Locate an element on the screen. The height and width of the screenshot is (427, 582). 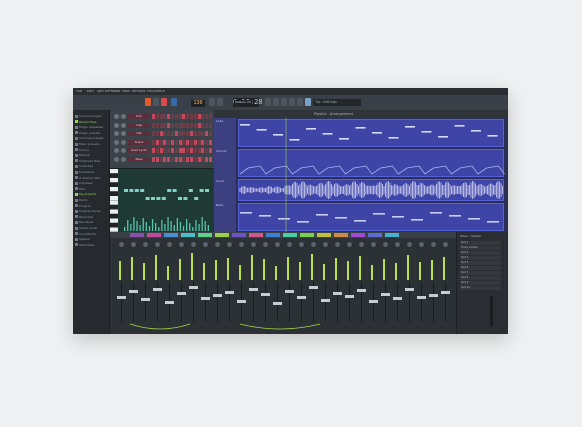
browser-item: Collected is located at coordinates (86, 166).